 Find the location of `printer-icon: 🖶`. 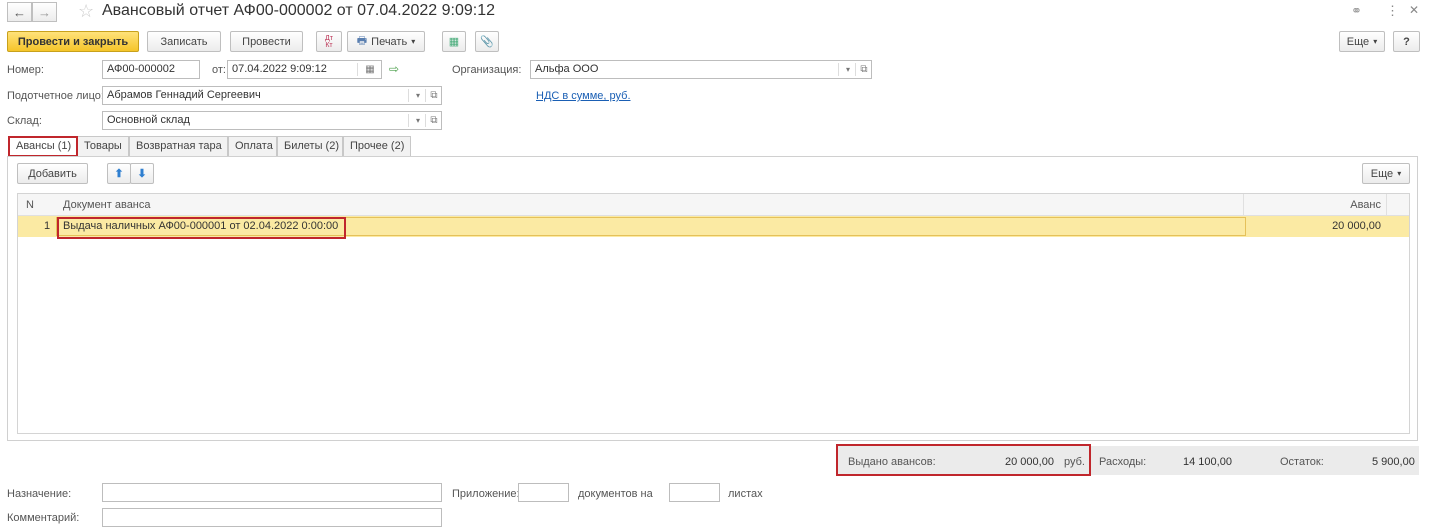

printer-icon: 🖶 is located at coordinates (362, 41).